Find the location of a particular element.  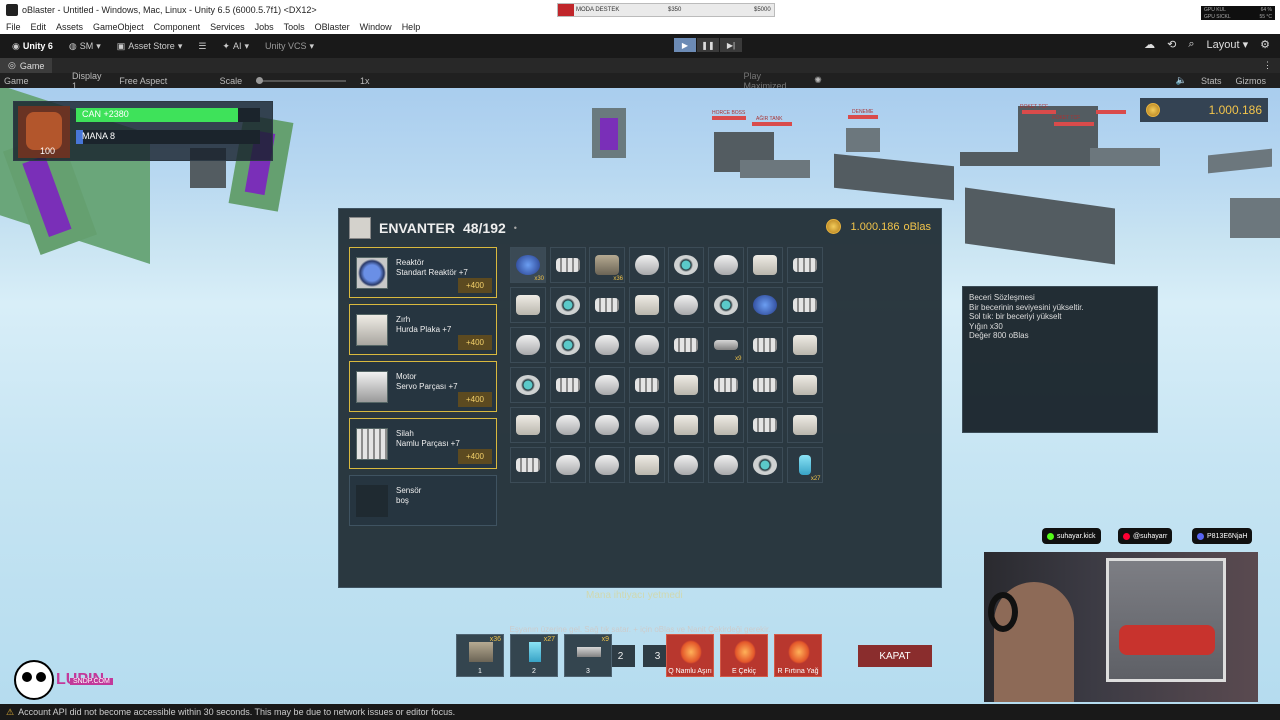

account-dropdown: ◍ SM ▾ is located at coordinates (85, 46).